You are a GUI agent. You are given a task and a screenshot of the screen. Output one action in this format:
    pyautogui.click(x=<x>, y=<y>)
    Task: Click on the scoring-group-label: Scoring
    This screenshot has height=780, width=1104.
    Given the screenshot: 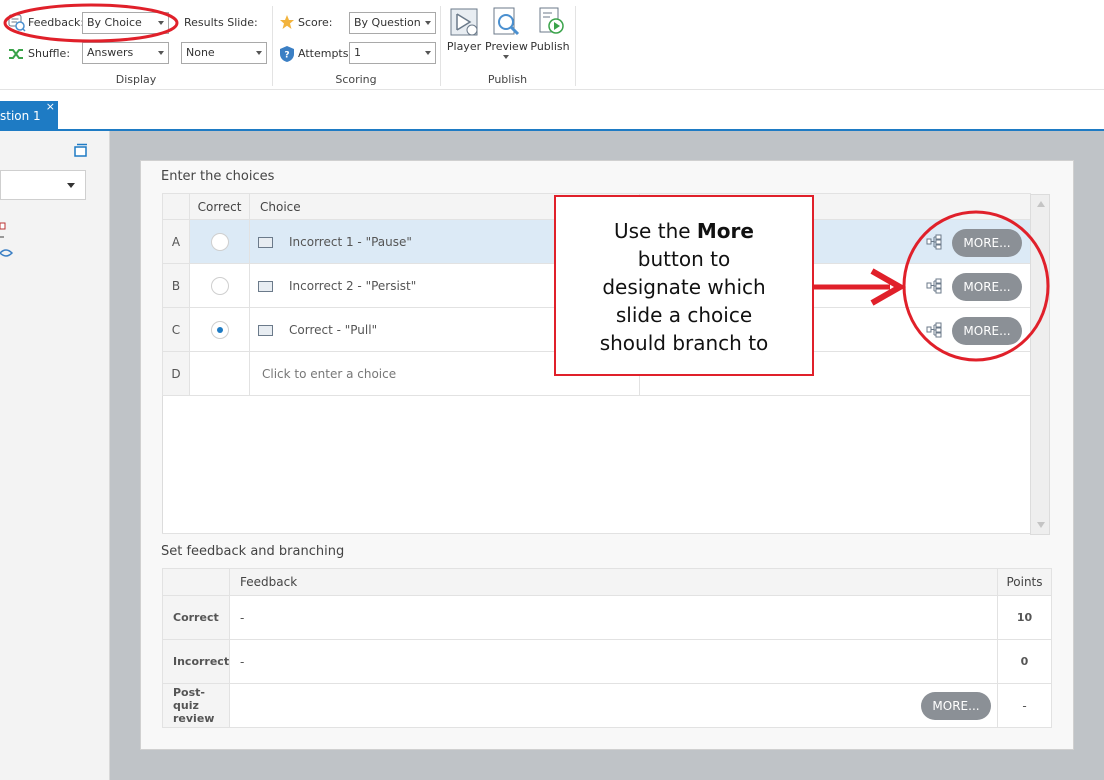 What is the action you would take?
    pyautogui.click(x=356, y=79)
    